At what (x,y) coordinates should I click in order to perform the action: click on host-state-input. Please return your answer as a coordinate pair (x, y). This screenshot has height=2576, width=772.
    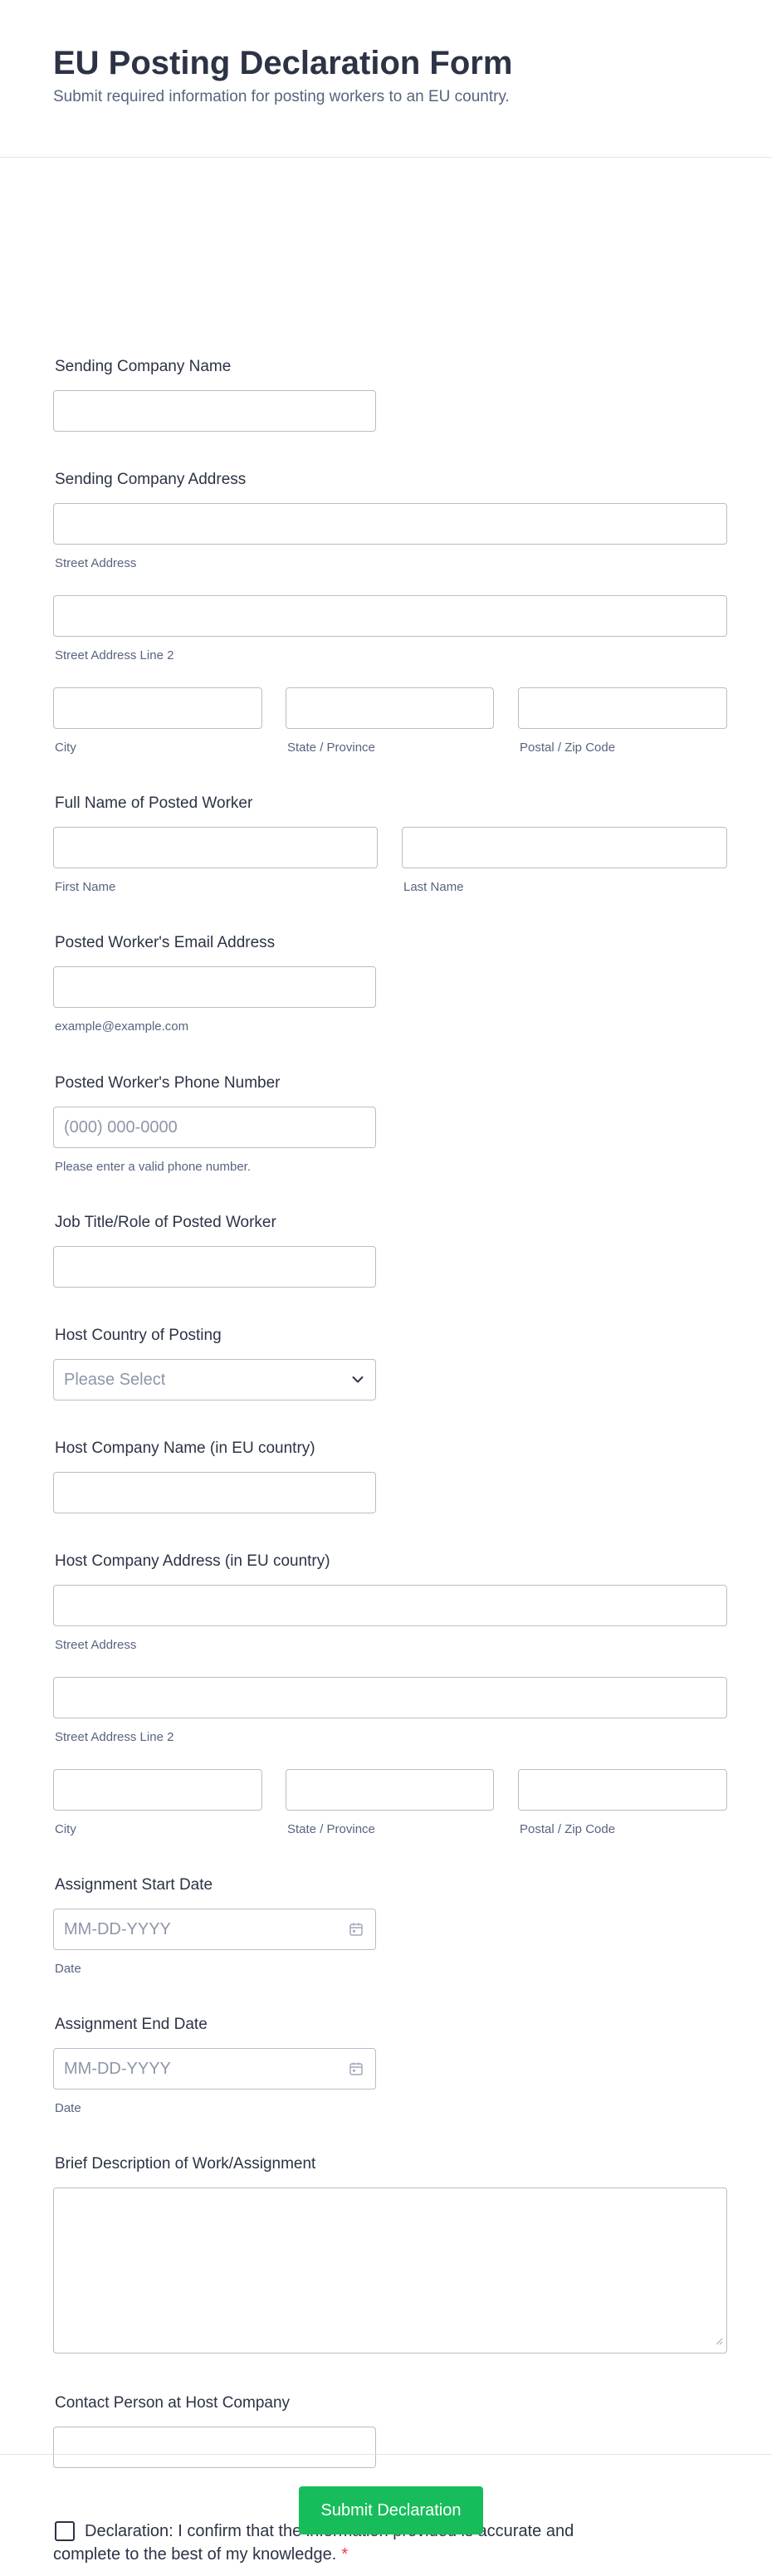
    Looking at the image, I should click on (390, 1790).